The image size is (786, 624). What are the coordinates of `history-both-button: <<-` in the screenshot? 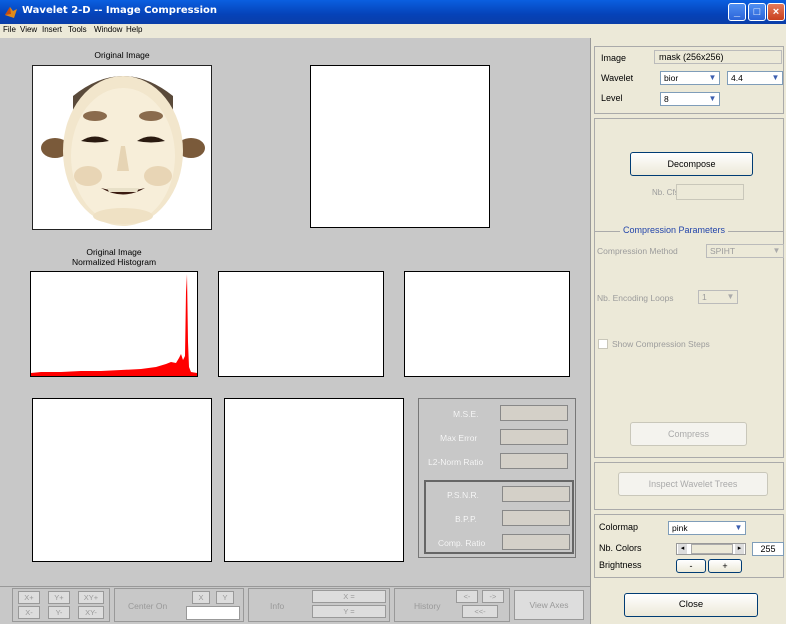 It's located at (480, 611).